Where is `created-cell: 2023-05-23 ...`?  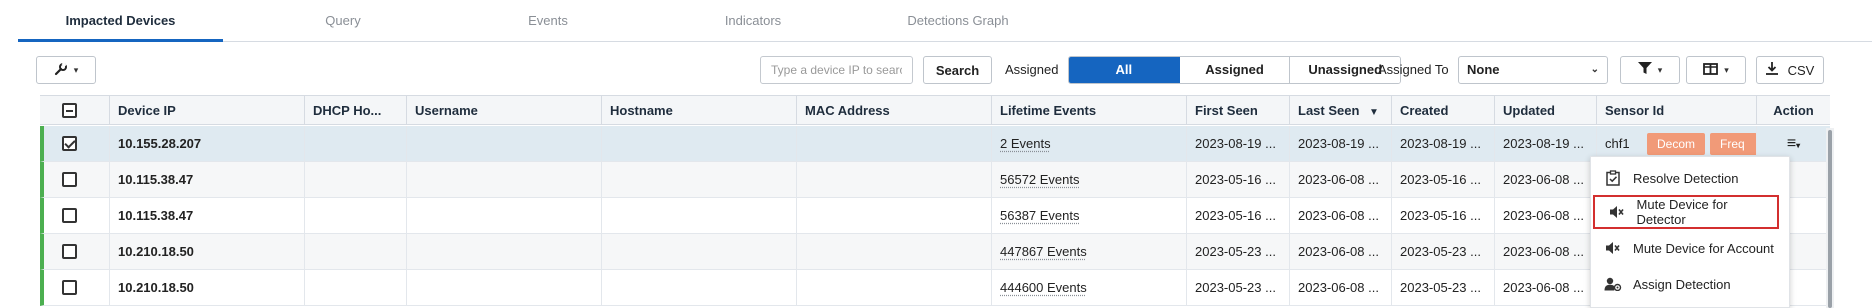 created-cell: 2023-05-23 ... is located at coordinates (1443, 287).